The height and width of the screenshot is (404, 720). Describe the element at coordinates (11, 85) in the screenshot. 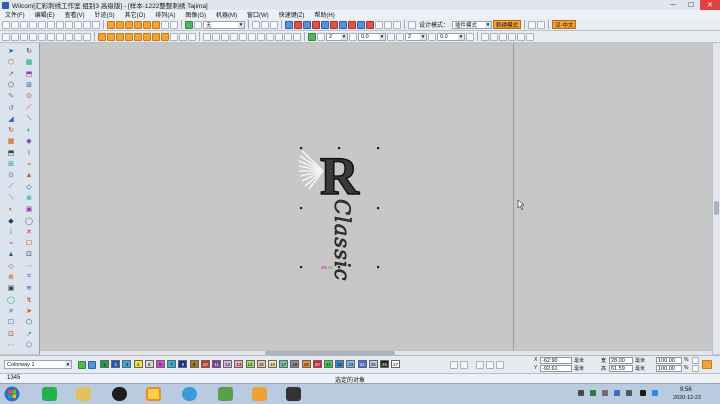

I see `digitize-tool-icon: ⬠` at that location.